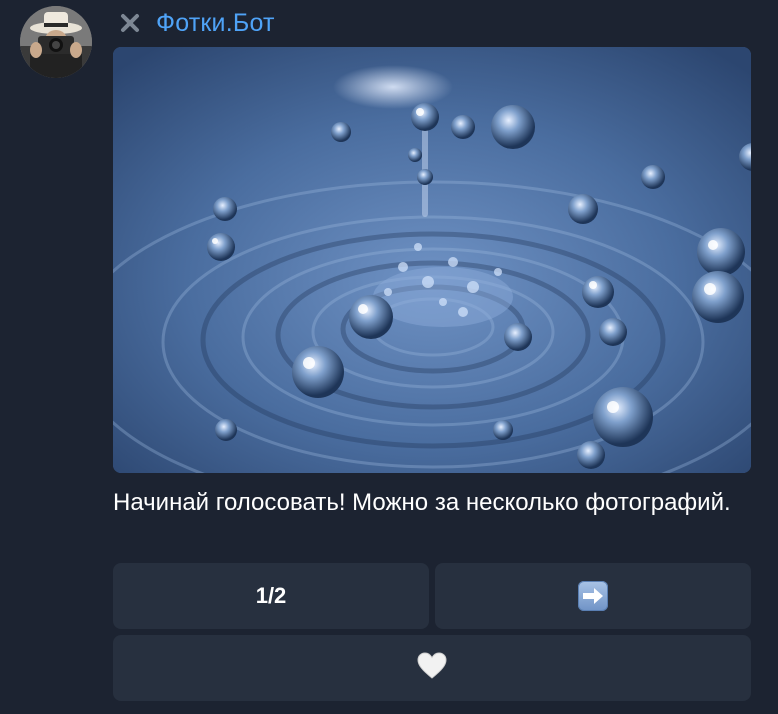  I want to click on avatar-photographer-image, so click(56, 42).